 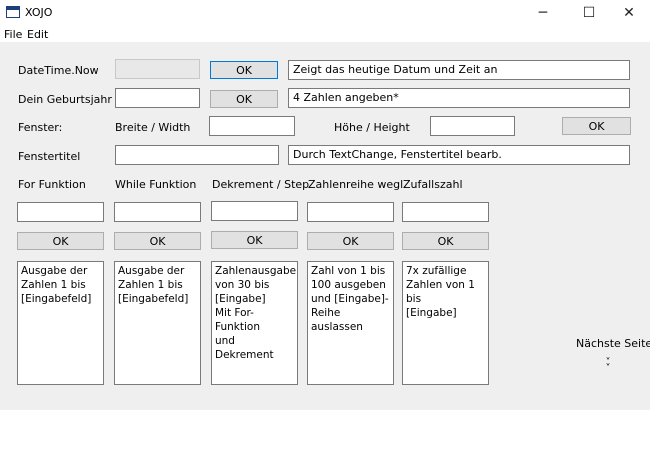 What do you see at coordinates (244, 70) in the screenshot?
I see `datetime-ok-button: OK` at bounding box center [244, 70].